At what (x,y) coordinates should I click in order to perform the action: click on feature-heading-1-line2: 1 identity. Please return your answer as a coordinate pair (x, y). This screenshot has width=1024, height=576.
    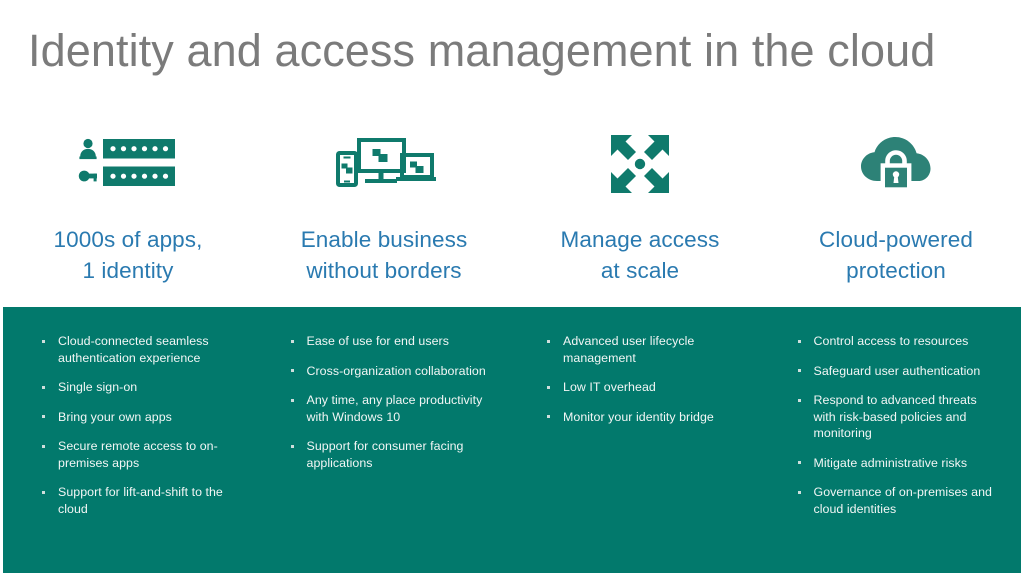
    Looking at the image, I should click on (128, 270).